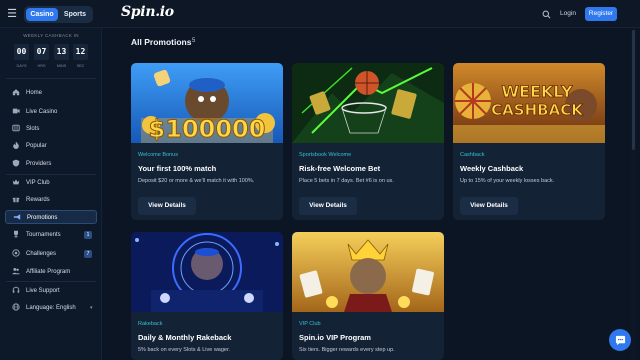 Image resolution: width=640 pixels, height=360 pixels. Describe the element at coordinates (51, 129) in the screenshot. I see `sidebar-item-slots: Slots` at that location.